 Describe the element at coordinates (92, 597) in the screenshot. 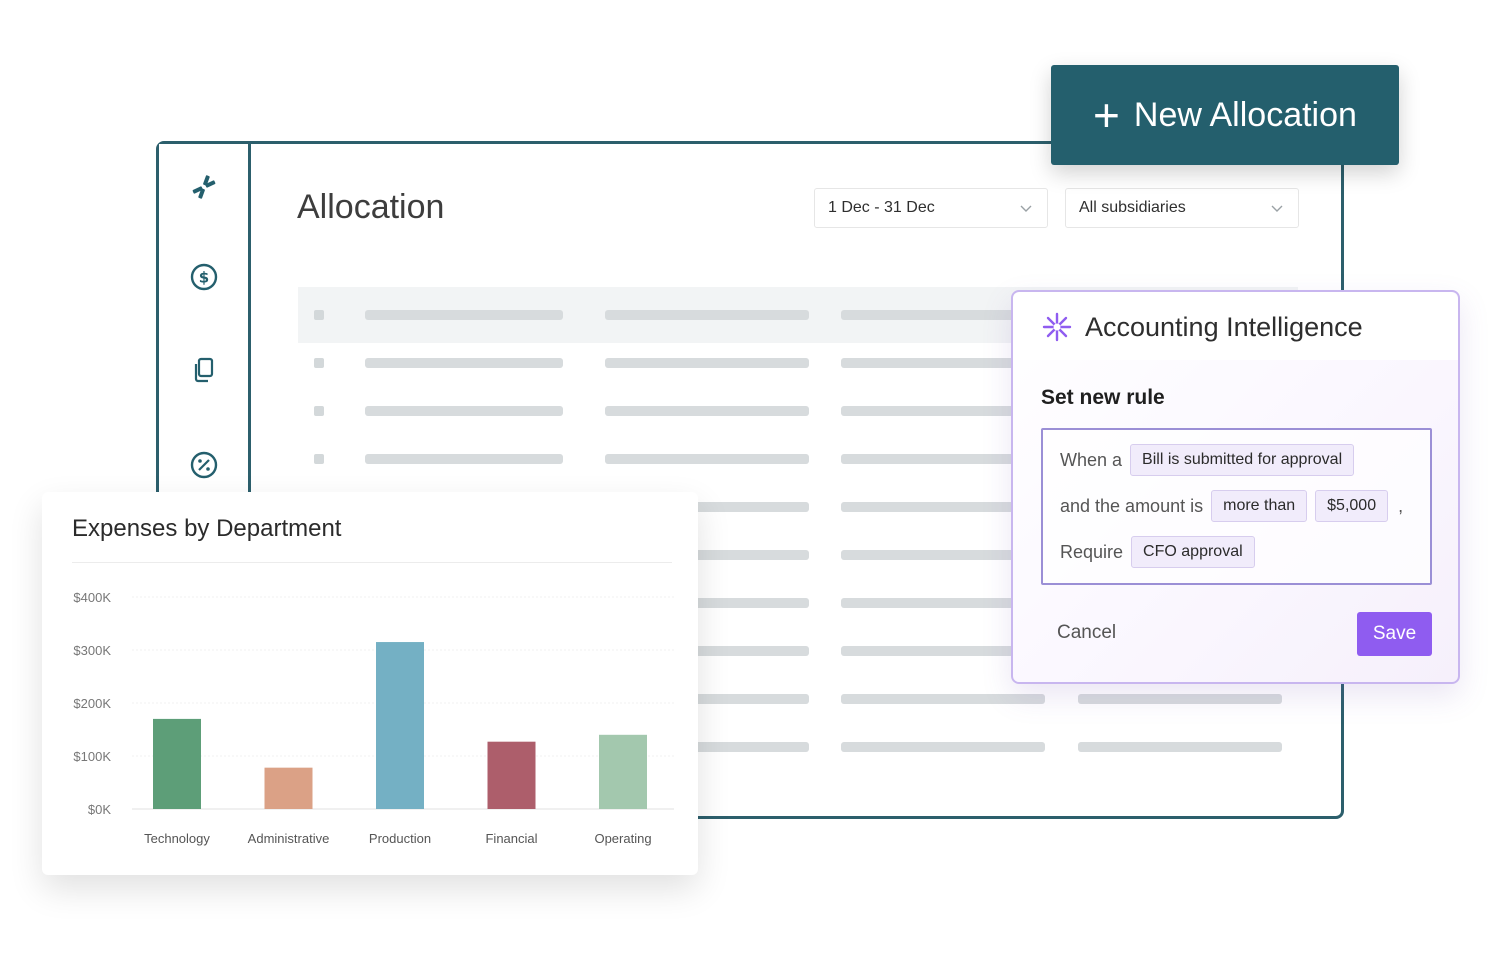

I see `y-tick-label: $400K` at that location.